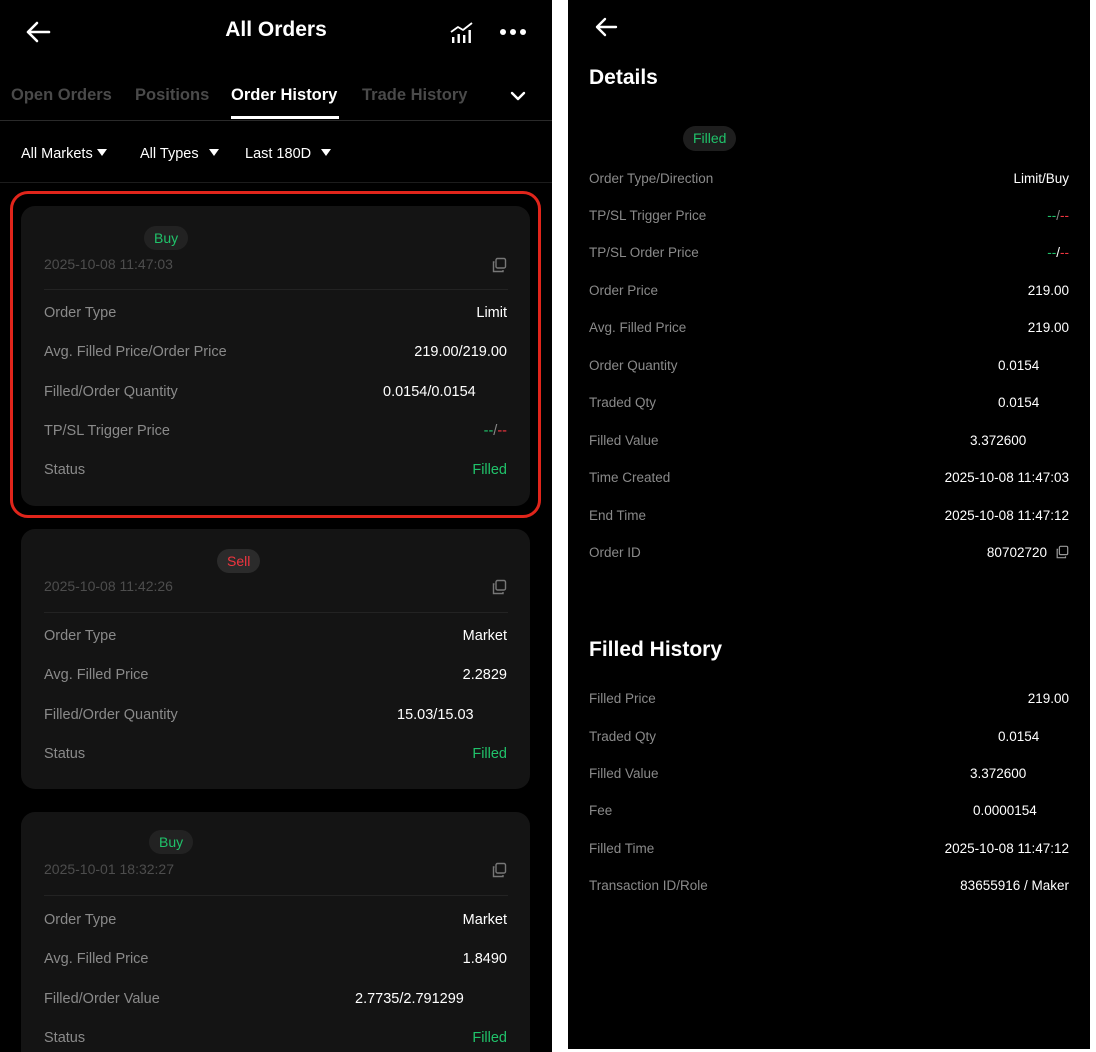 This screenshot has height=1052, width=1096. What do you see at coordinates (710, 138) in the screenshot?
I see `status-badge: Filled` at bounding box center [710, 138].